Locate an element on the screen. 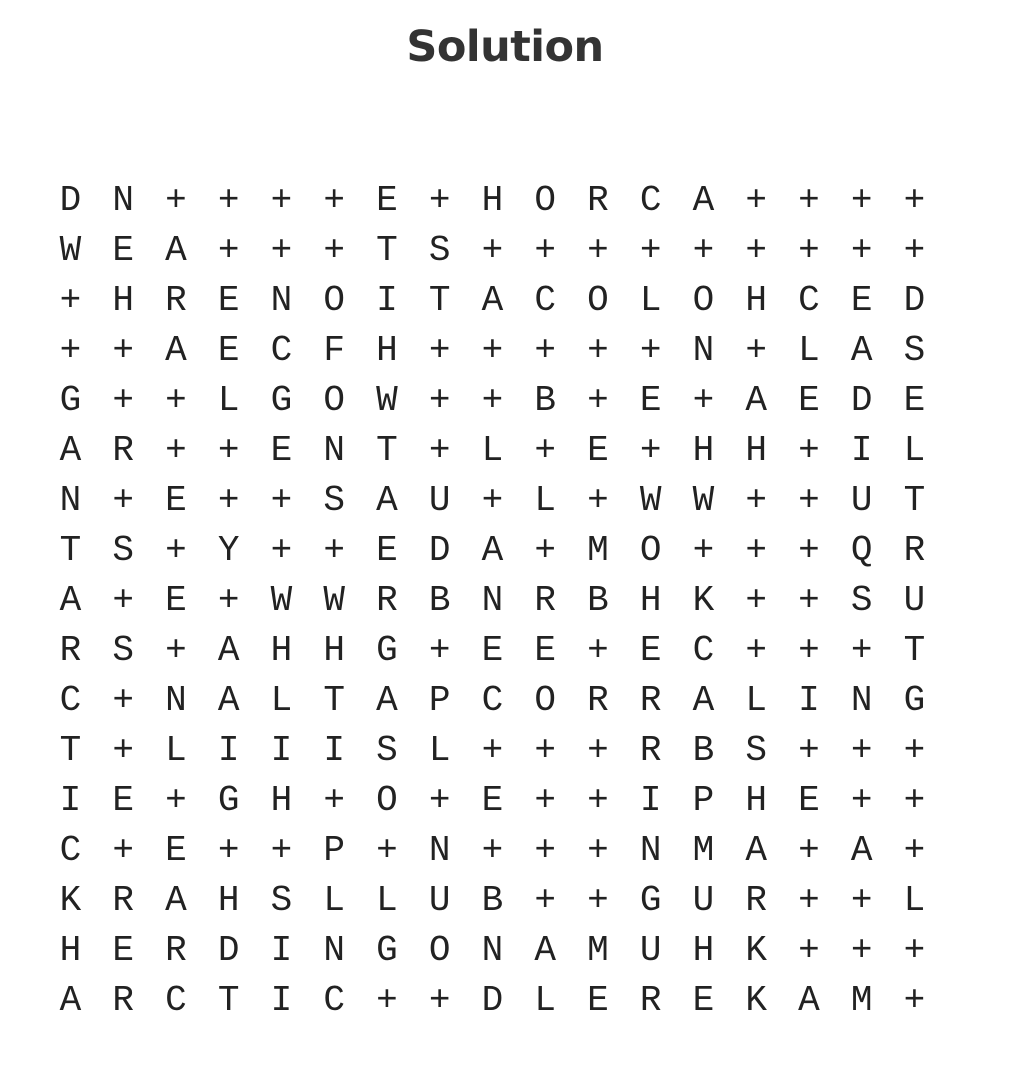 Image resolution: width=1018 pixels, height=1068 pixels. page-title: Solution is located at coordinates (505, 47).